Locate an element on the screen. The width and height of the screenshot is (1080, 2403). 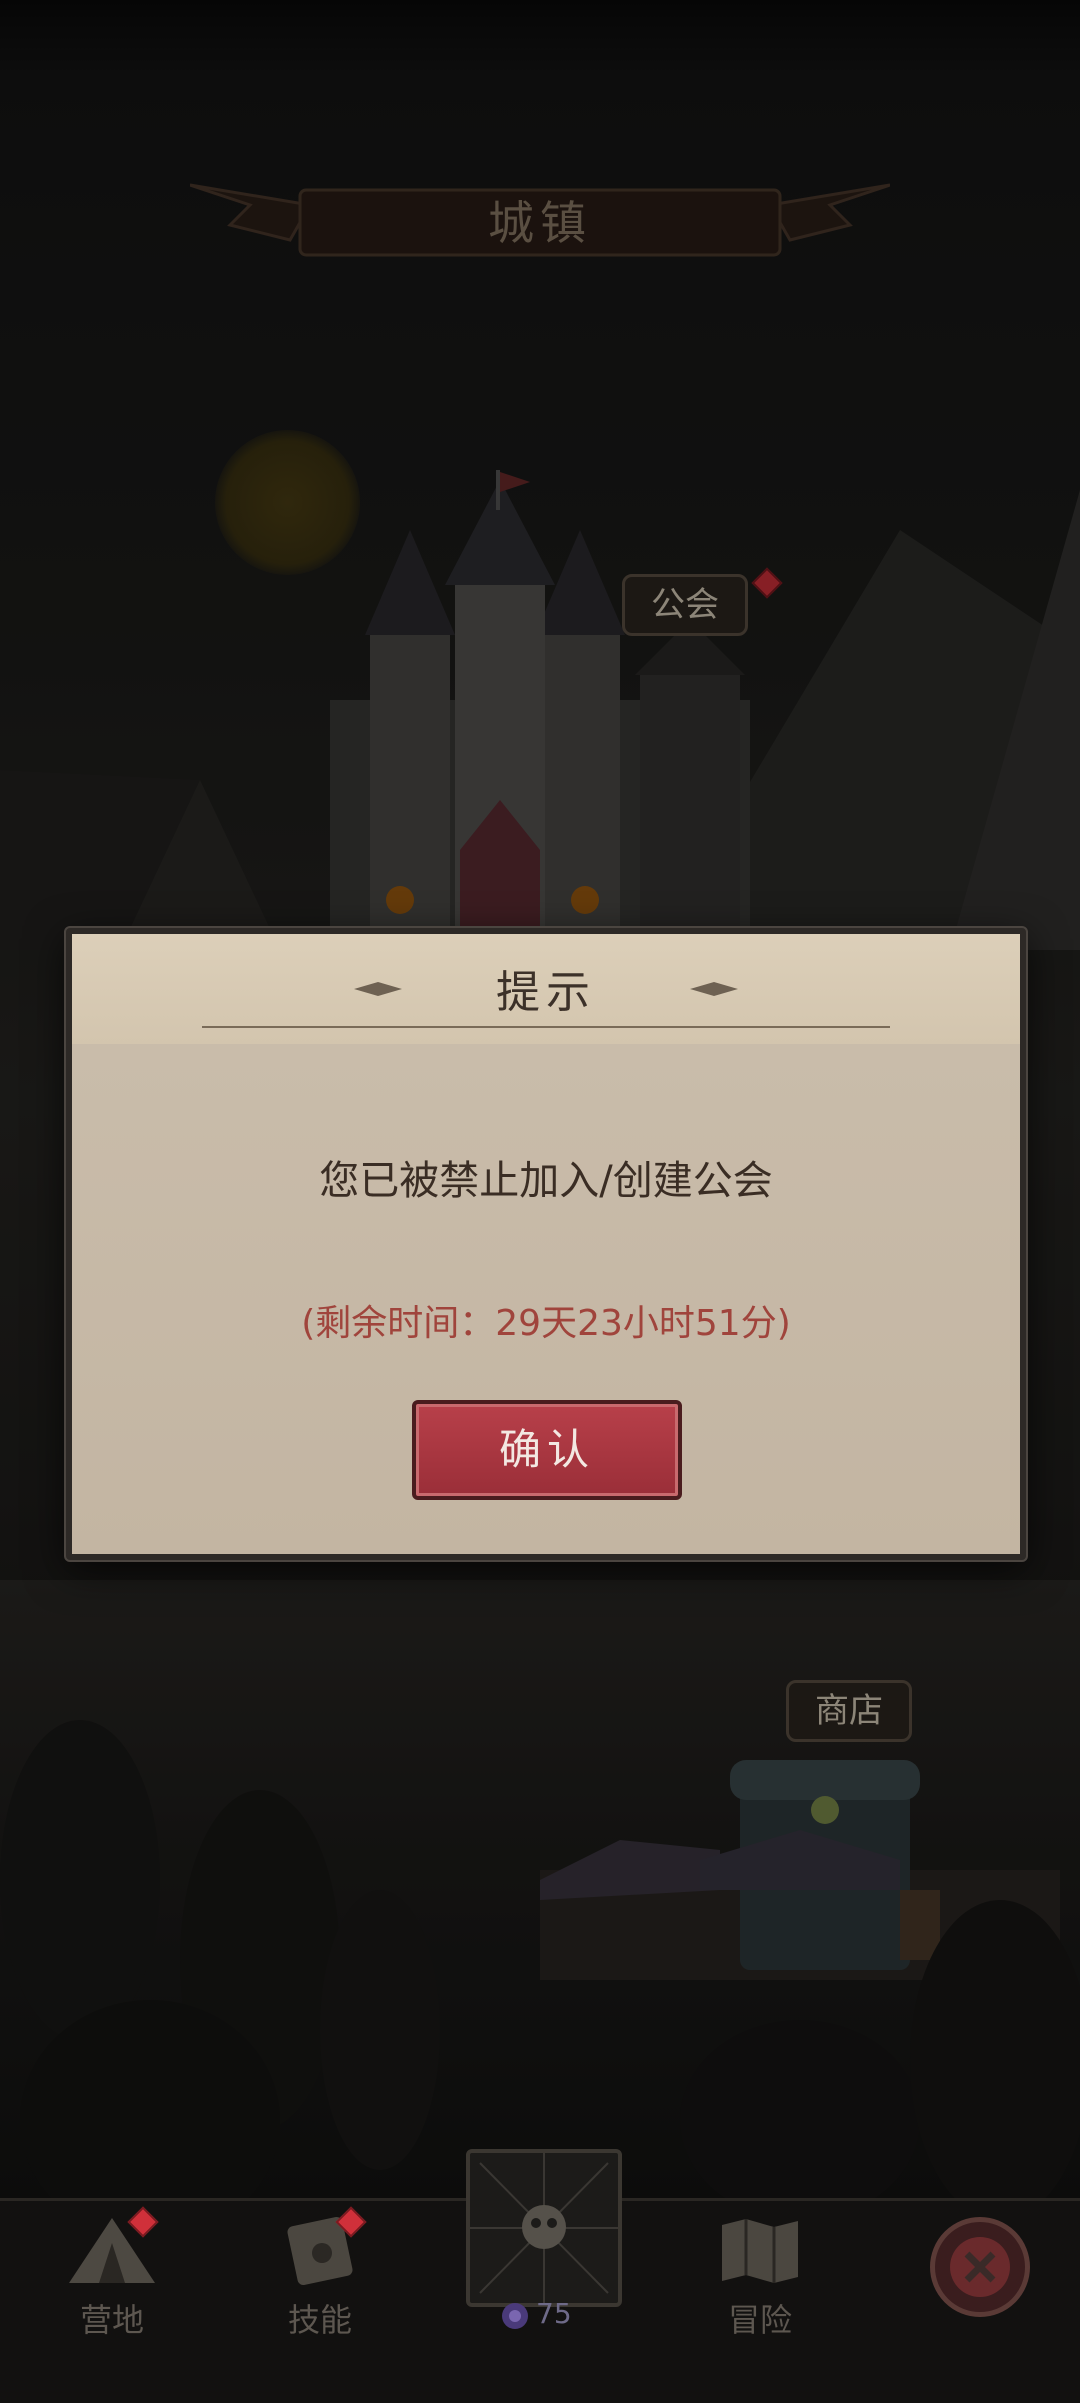
title-ornament-right-icon is located at coordinates (714, 989).